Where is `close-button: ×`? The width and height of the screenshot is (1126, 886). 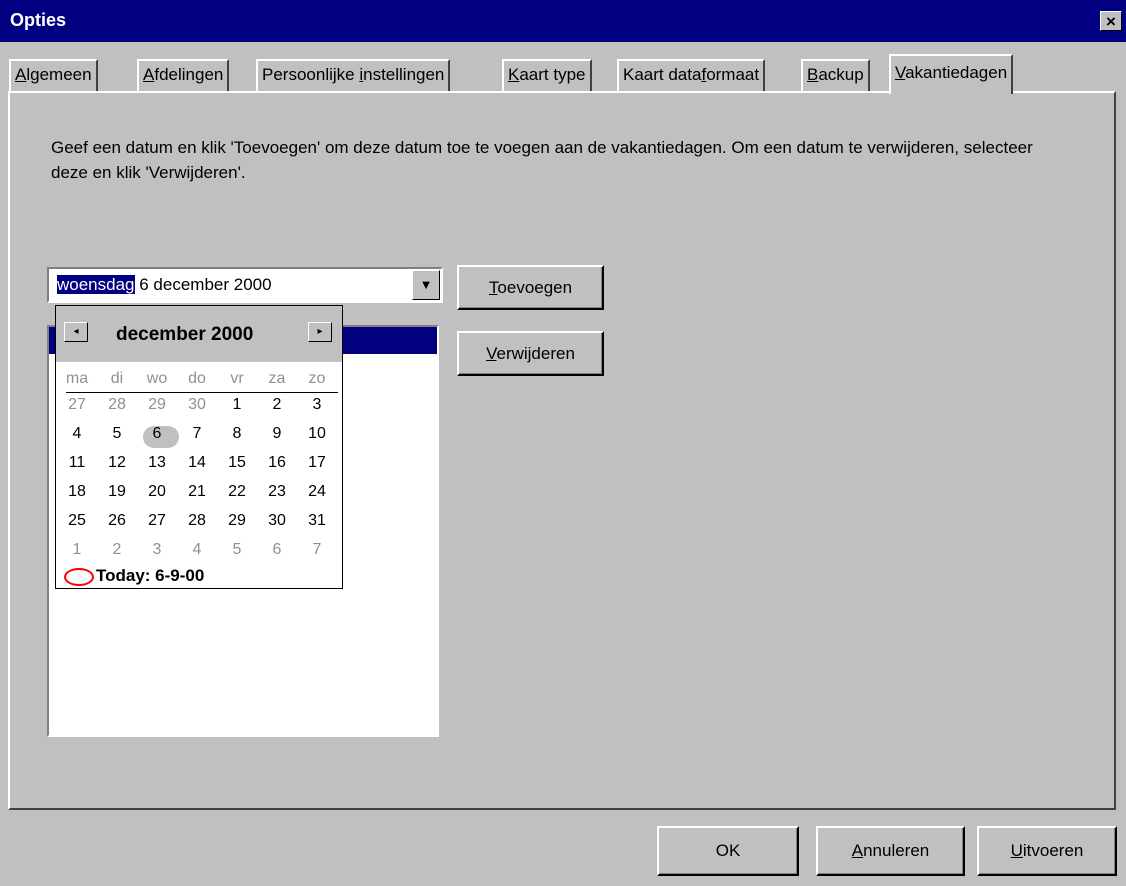
close-button: × is located at coordinates (1111, 21).